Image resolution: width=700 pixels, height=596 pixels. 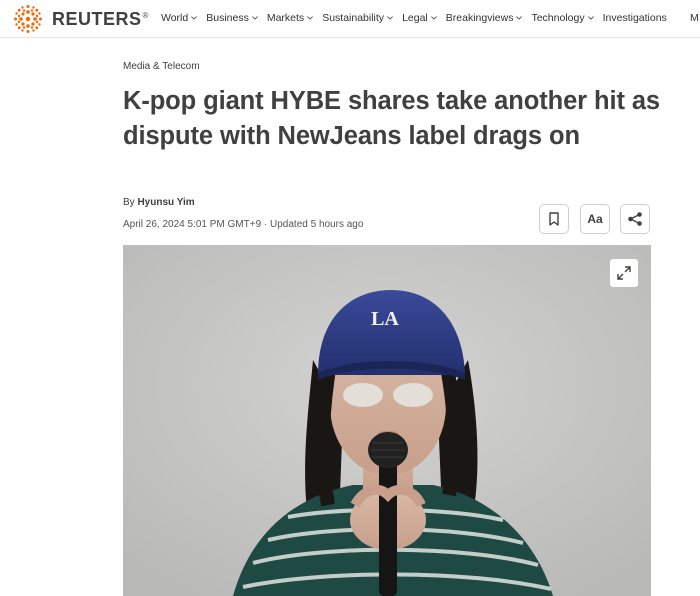 I want to click on bookmark-button, so click(x=554, y=219).